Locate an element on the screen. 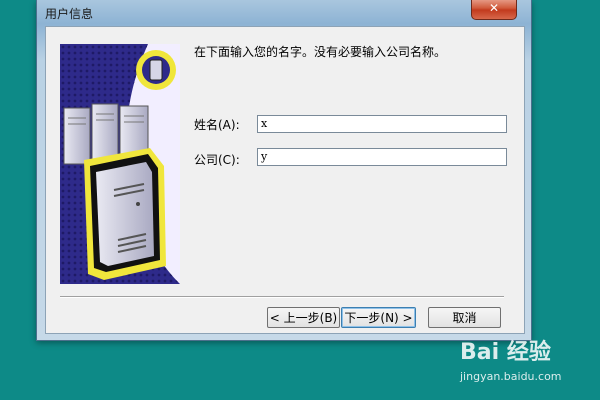 This screenshot has width=600, height=400. company-label: 公司(C): is located at coordinates (217, 160).